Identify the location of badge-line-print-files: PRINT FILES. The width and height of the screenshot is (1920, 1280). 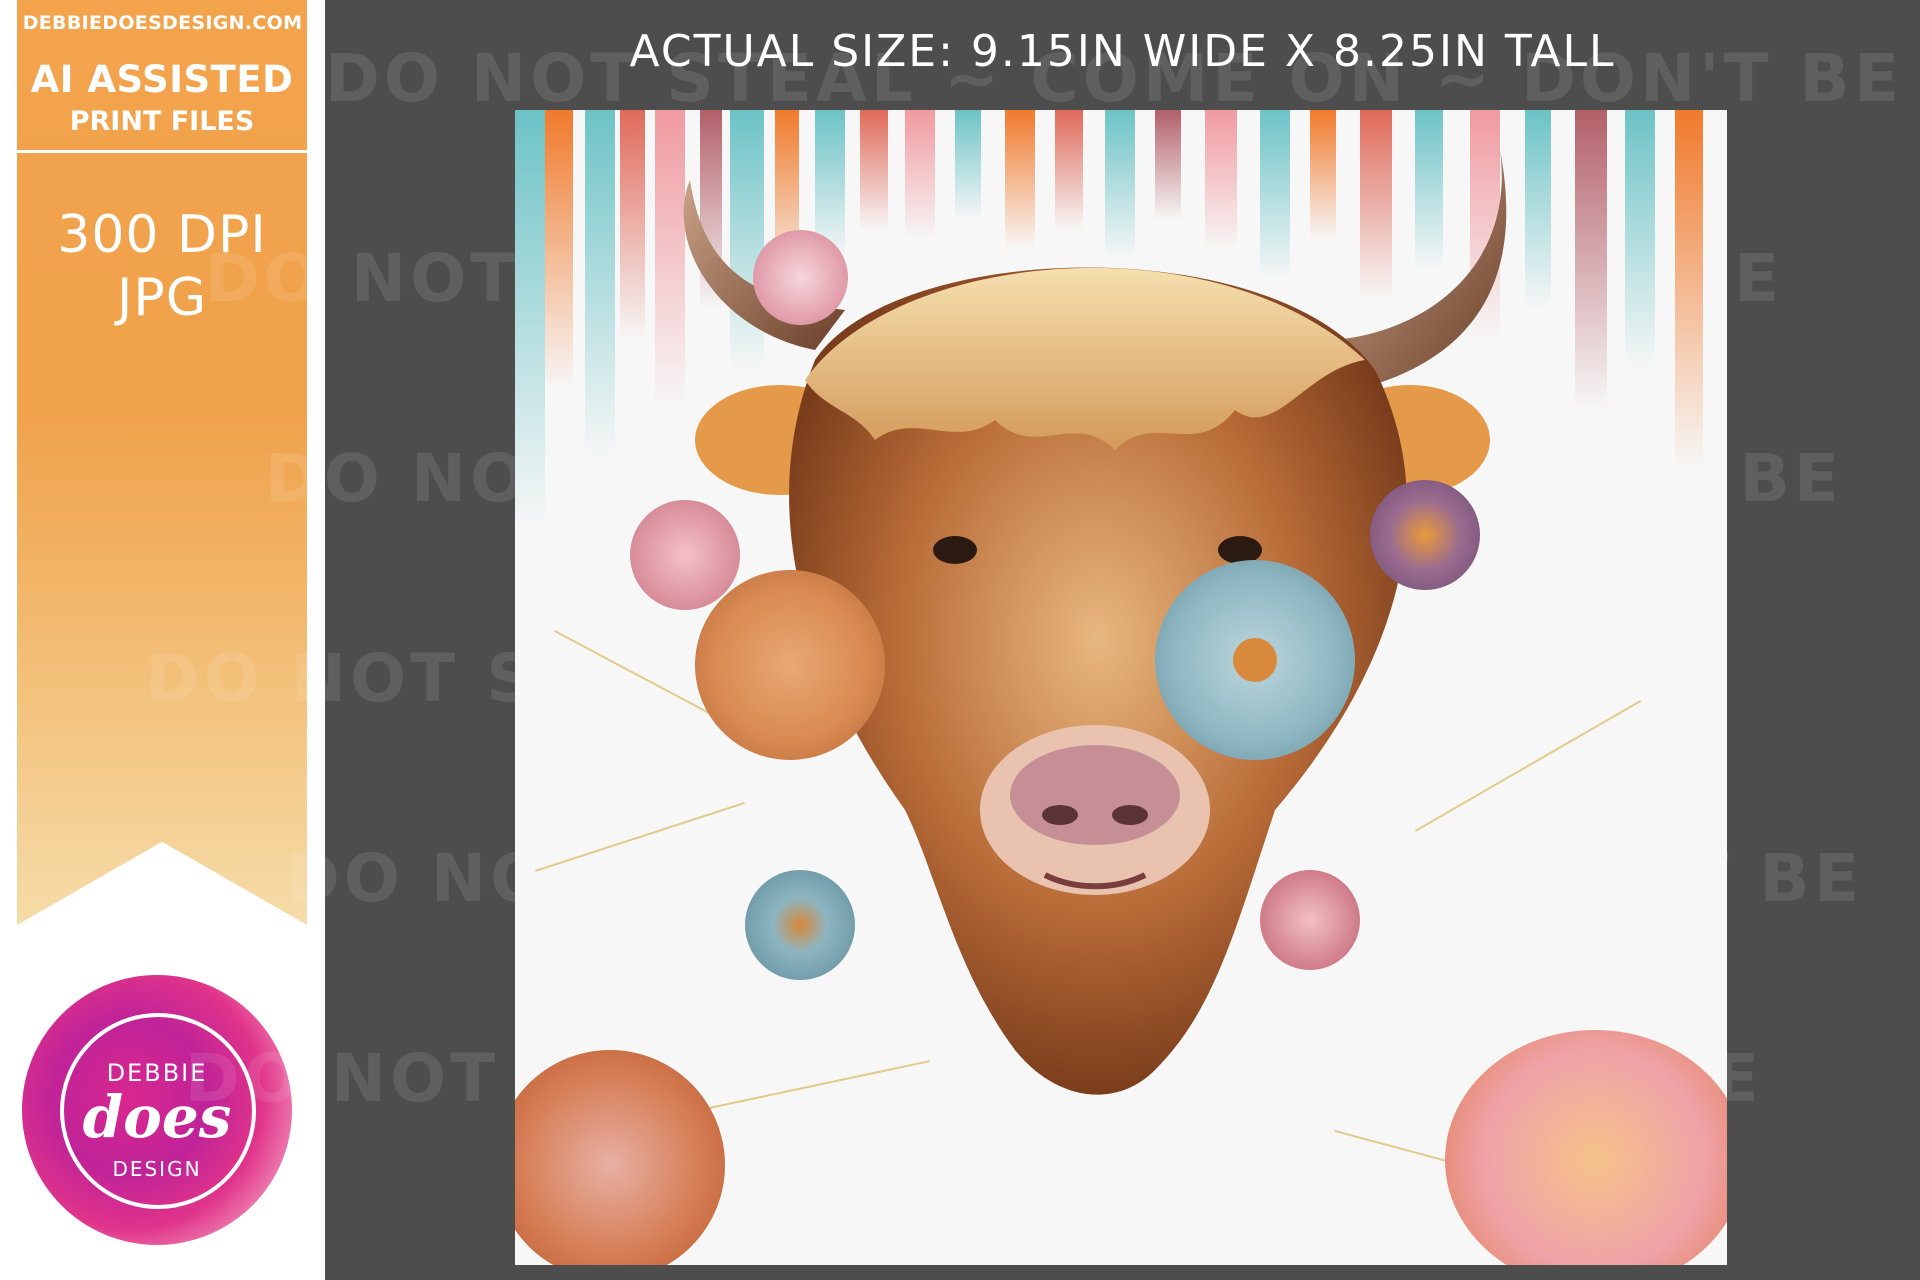
(162, 121).